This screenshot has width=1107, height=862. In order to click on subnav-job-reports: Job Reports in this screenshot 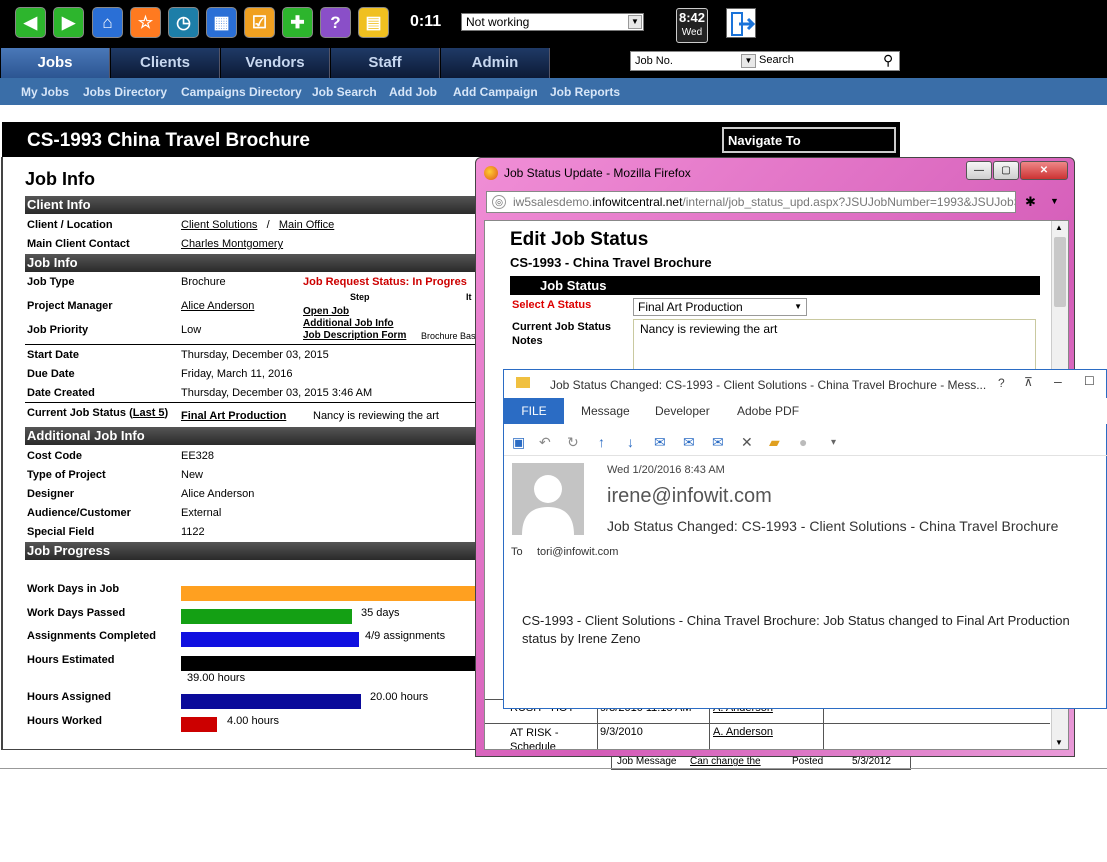, I will do `click(585, 92)`.